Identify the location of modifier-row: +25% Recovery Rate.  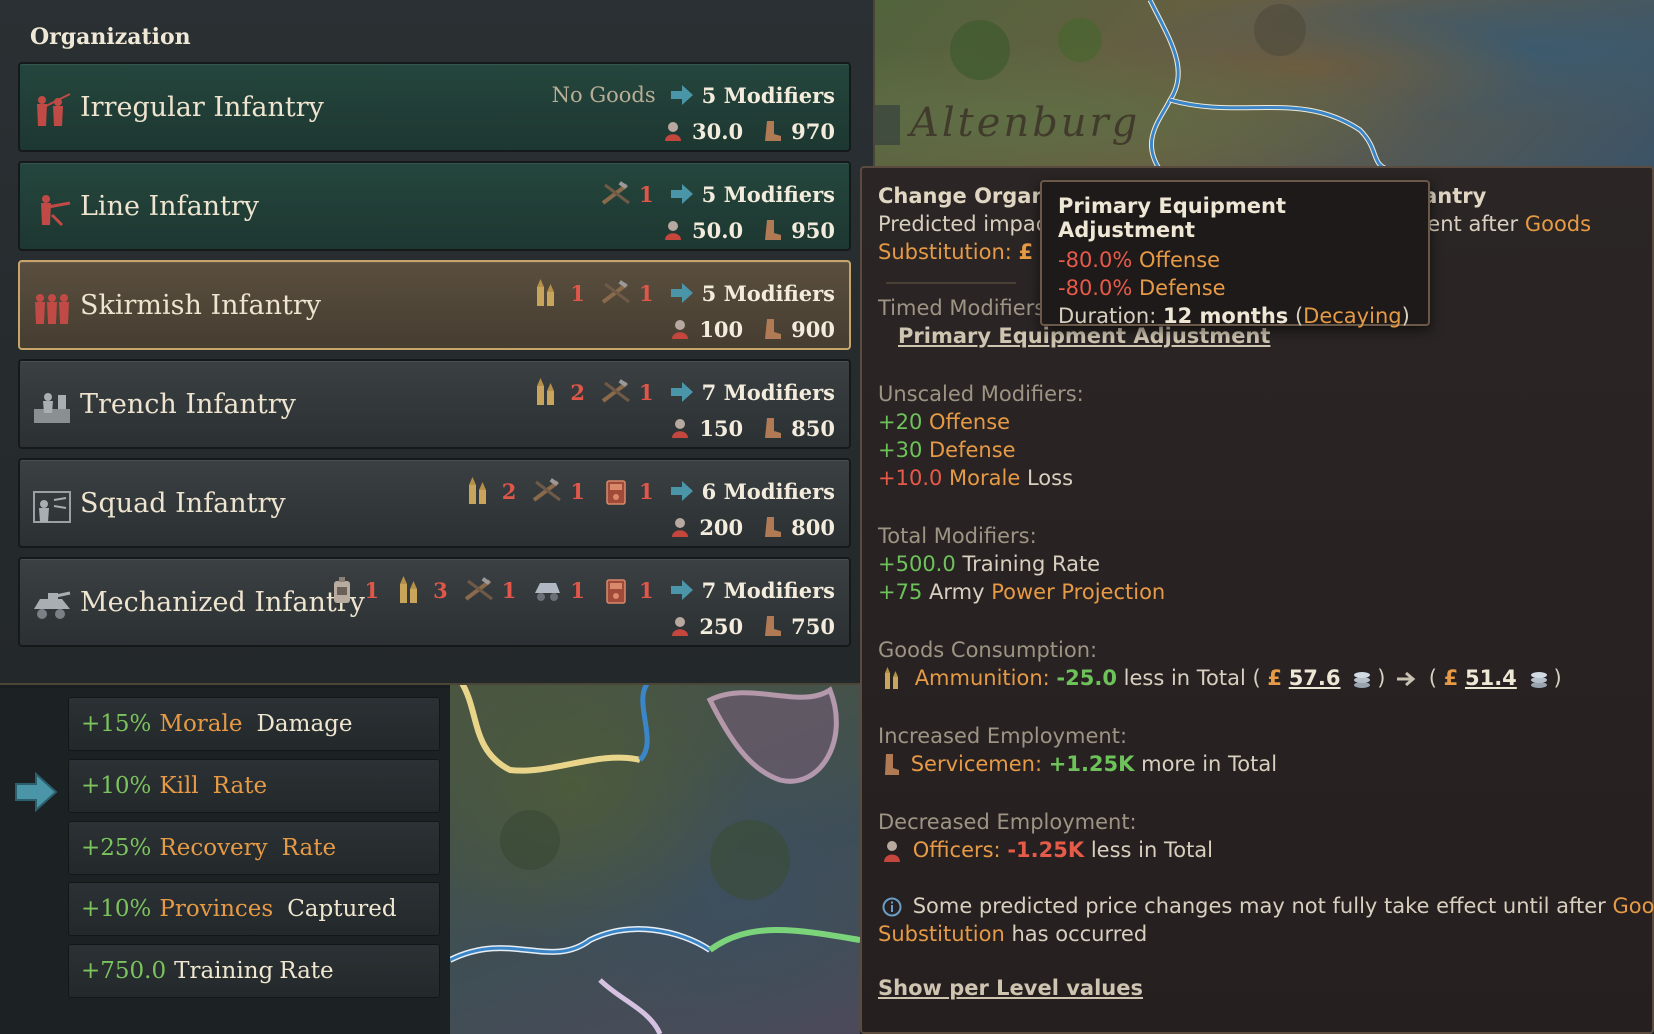
(254, 848).